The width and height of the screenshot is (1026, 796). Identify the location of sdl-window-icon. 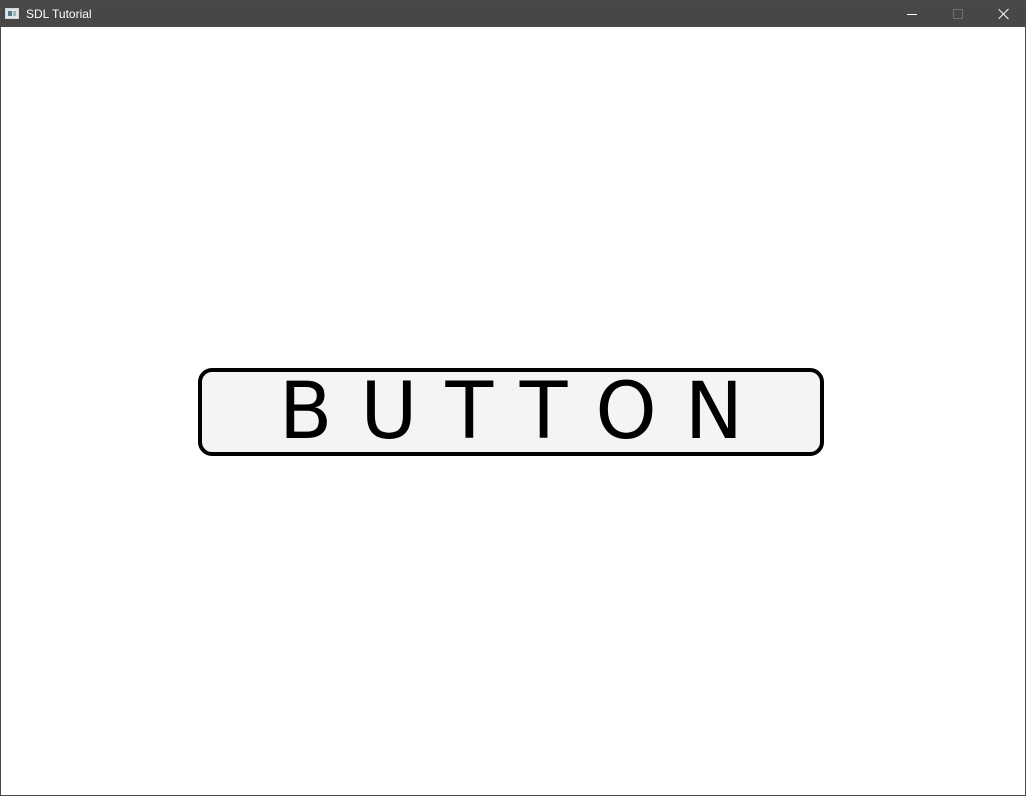
(12, 13).